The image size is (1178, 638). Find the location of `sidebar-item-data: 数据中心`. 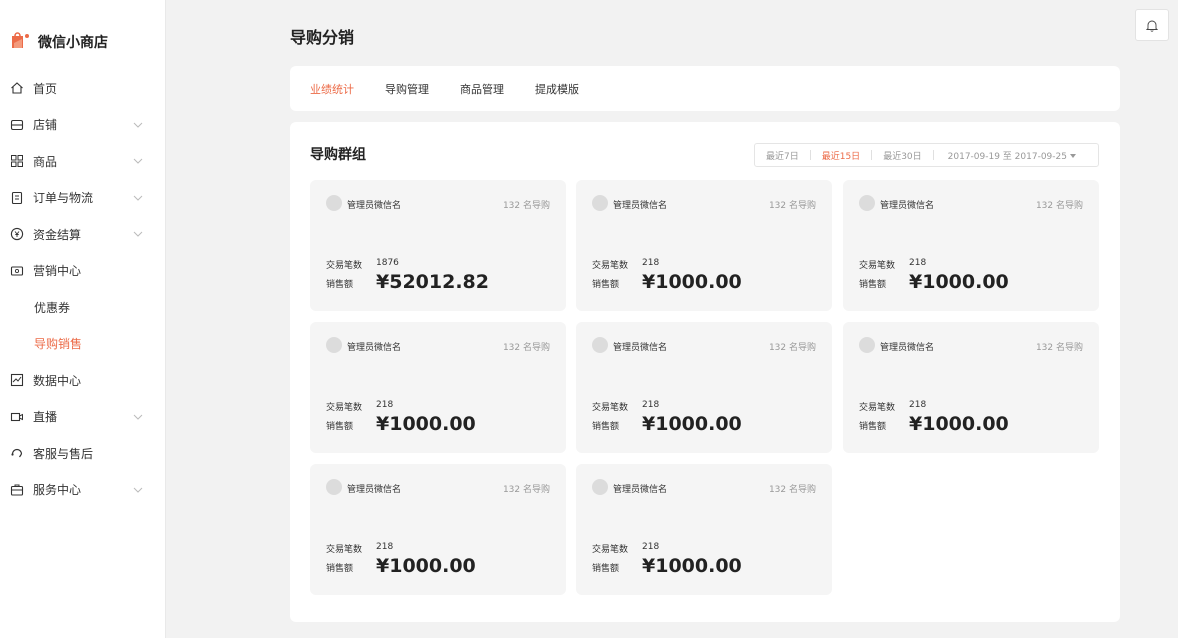

sidebar-item-data: 数据中心 is located at coordinates (83, 380).